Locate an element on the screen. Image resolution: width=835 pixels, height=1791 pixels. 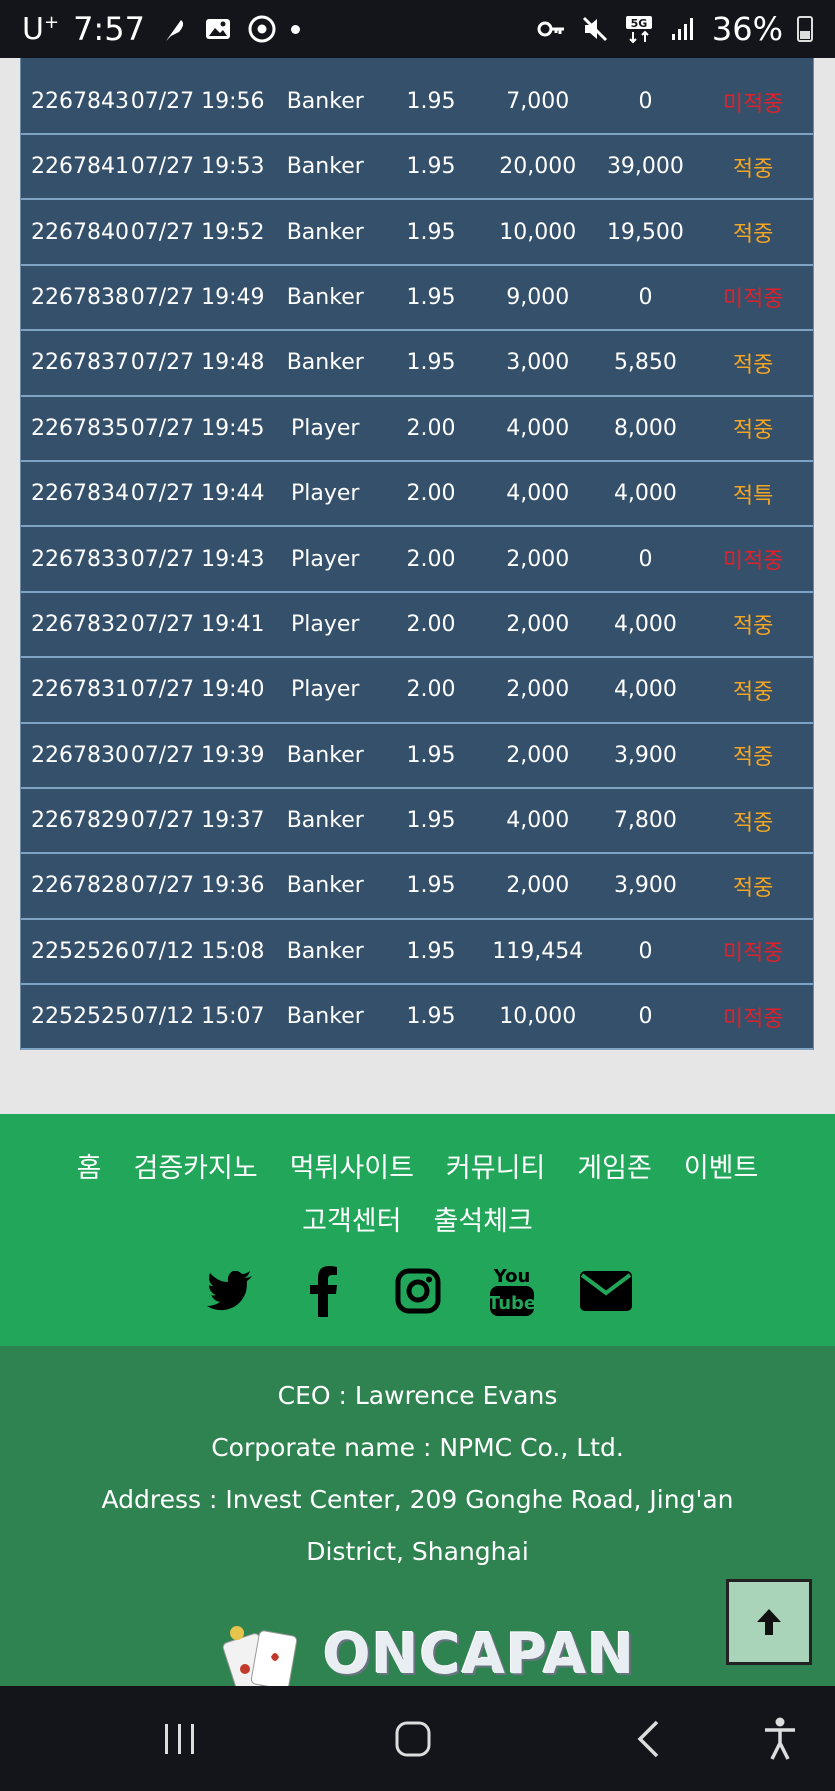
bet-id: 2267834 is located at coordinates (80, 494).